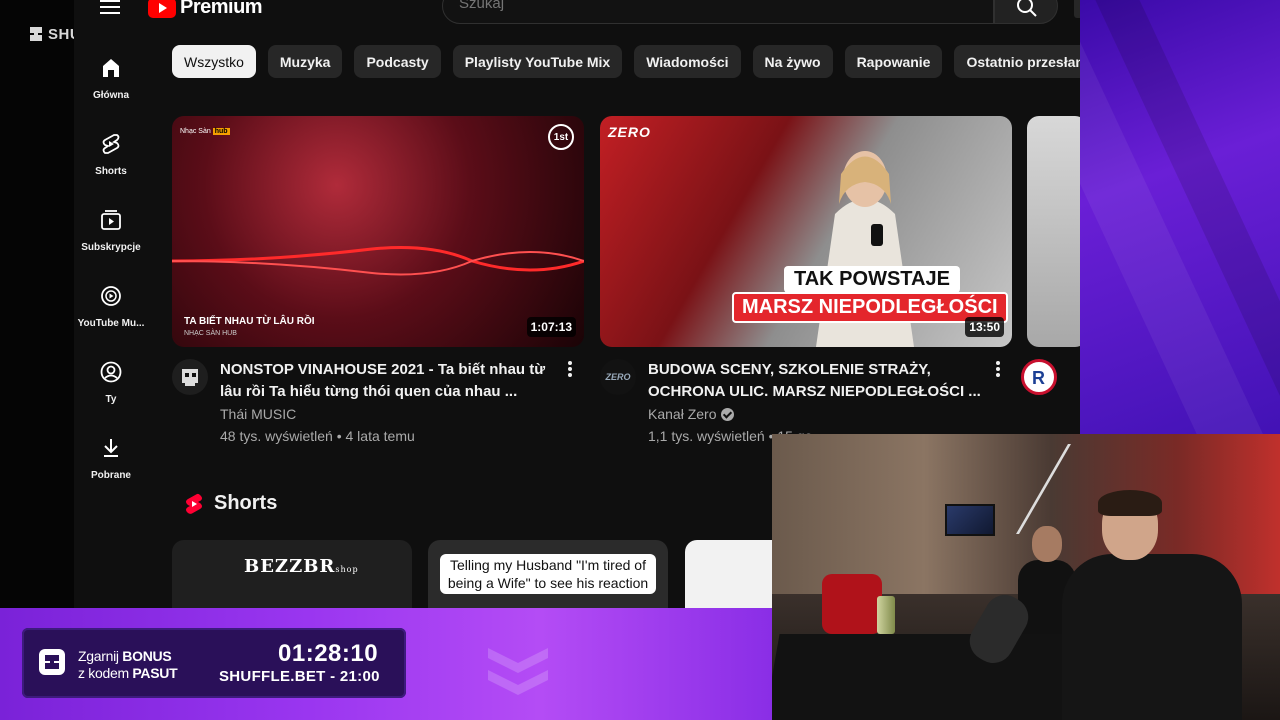 The image size is (1280, 720). What do you see at coordinates (111, 144) in the screenshot?
I see `shorts-icon` at bounding box center [111, 144].